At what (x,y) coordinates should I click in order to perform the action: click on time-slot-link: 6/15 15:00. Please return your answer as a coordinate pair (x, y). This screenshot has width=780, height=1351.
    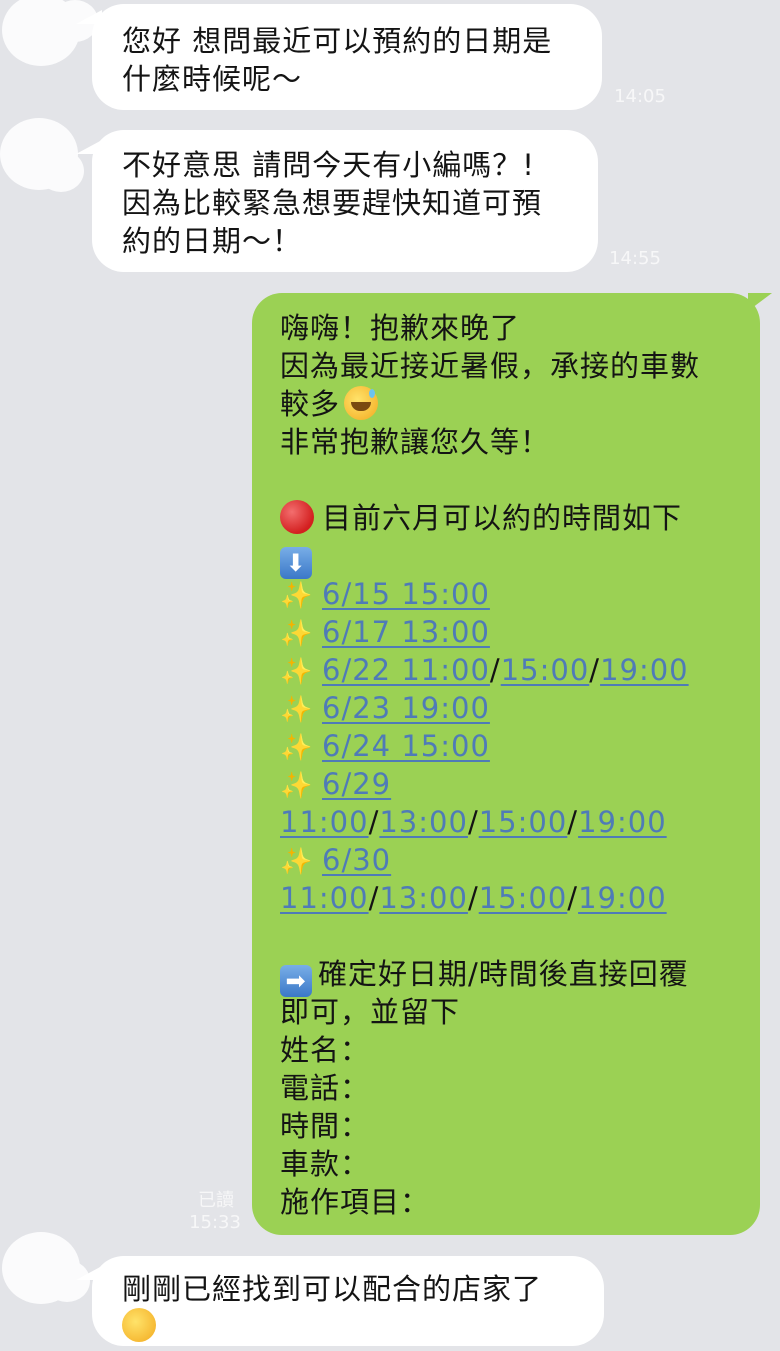
    Looking at the image, I should click on (406, 594).